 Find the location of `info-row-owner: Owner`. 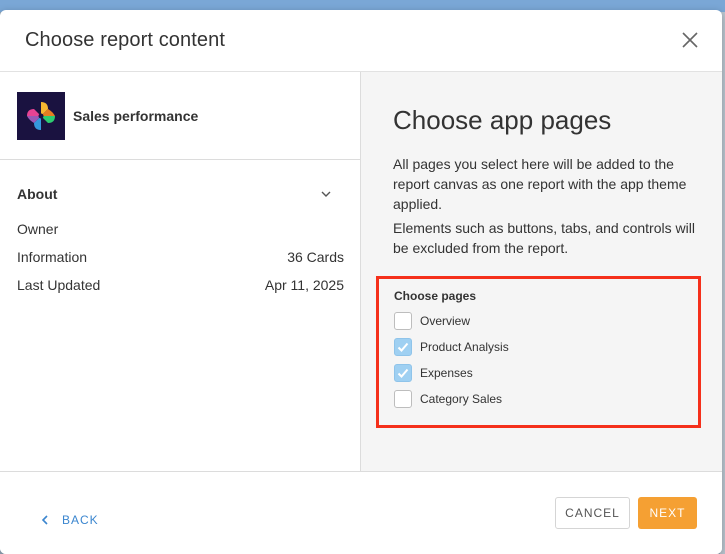

info-row-owner: Owner is located at coordinates (180, 230).